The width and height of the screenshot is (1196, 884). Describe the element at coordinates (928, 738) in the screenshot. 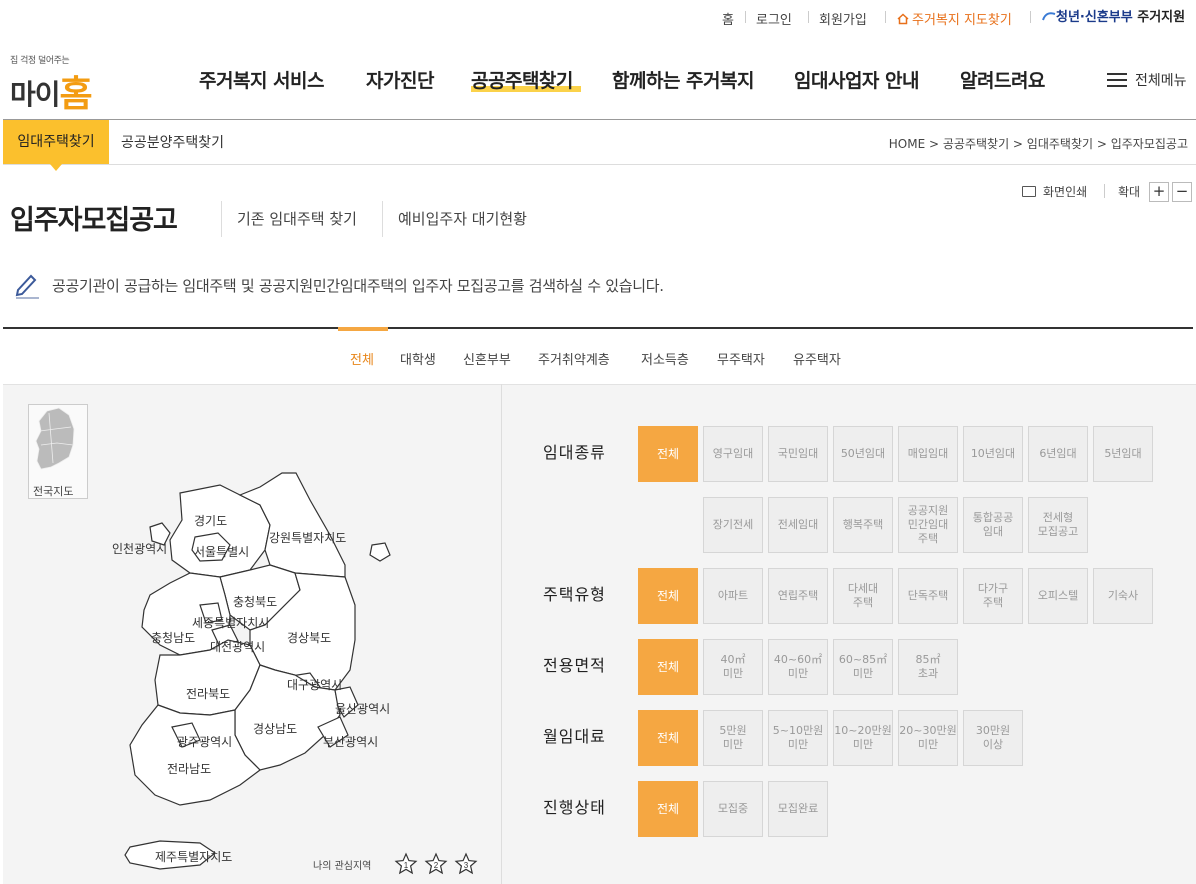

I see `rent-option: 20~30만원 미만` at that location.